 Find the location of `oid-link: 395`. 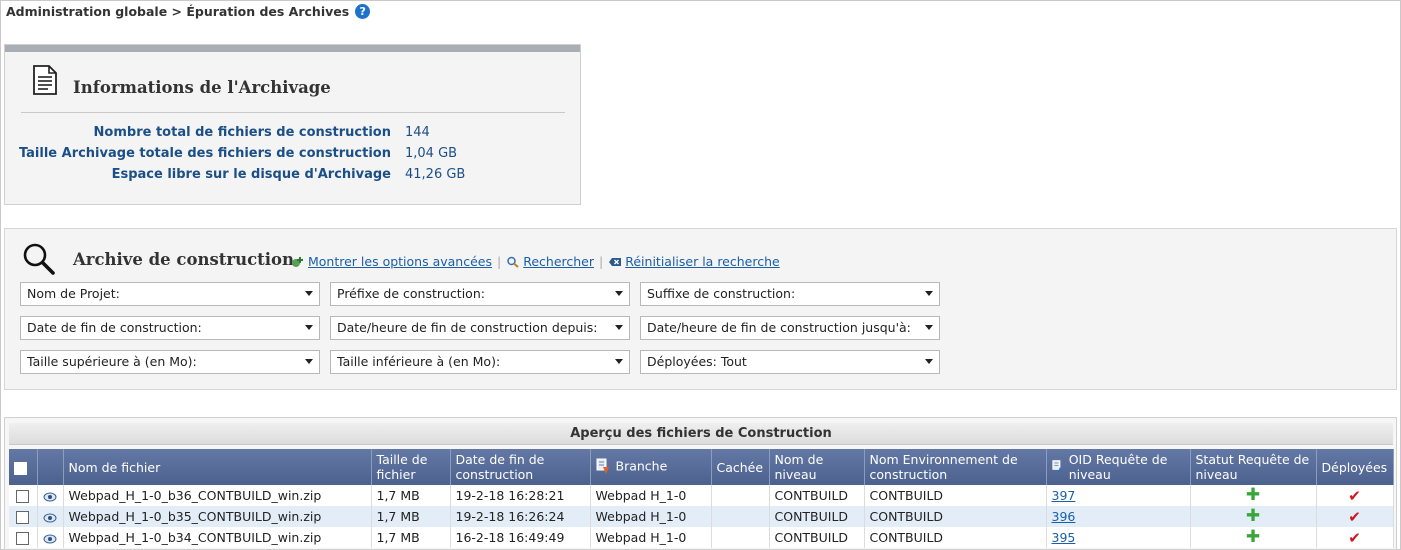

oid-link: 395 is located at coordinates (1064, 537).